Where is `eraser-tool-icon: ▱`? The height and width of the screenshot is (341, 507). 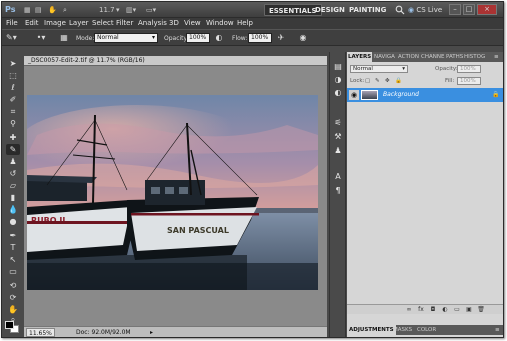
eraser-tool-icon: ▱ is located at coordinates (13, 185).